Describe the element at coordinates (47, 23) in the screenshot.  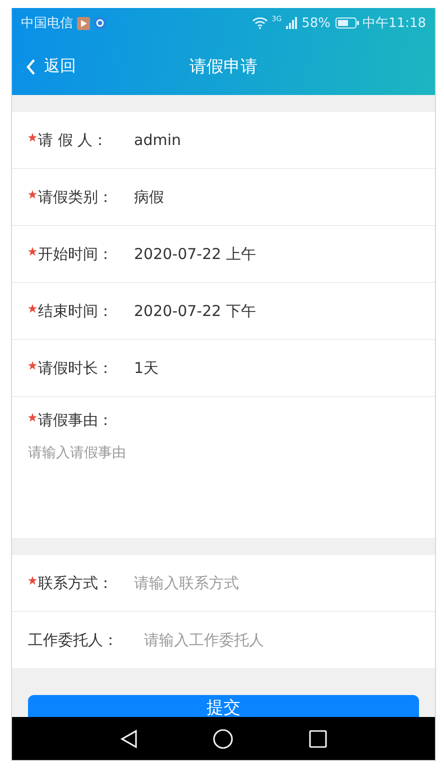
I see `carrier-name: 中国电信` at that location.